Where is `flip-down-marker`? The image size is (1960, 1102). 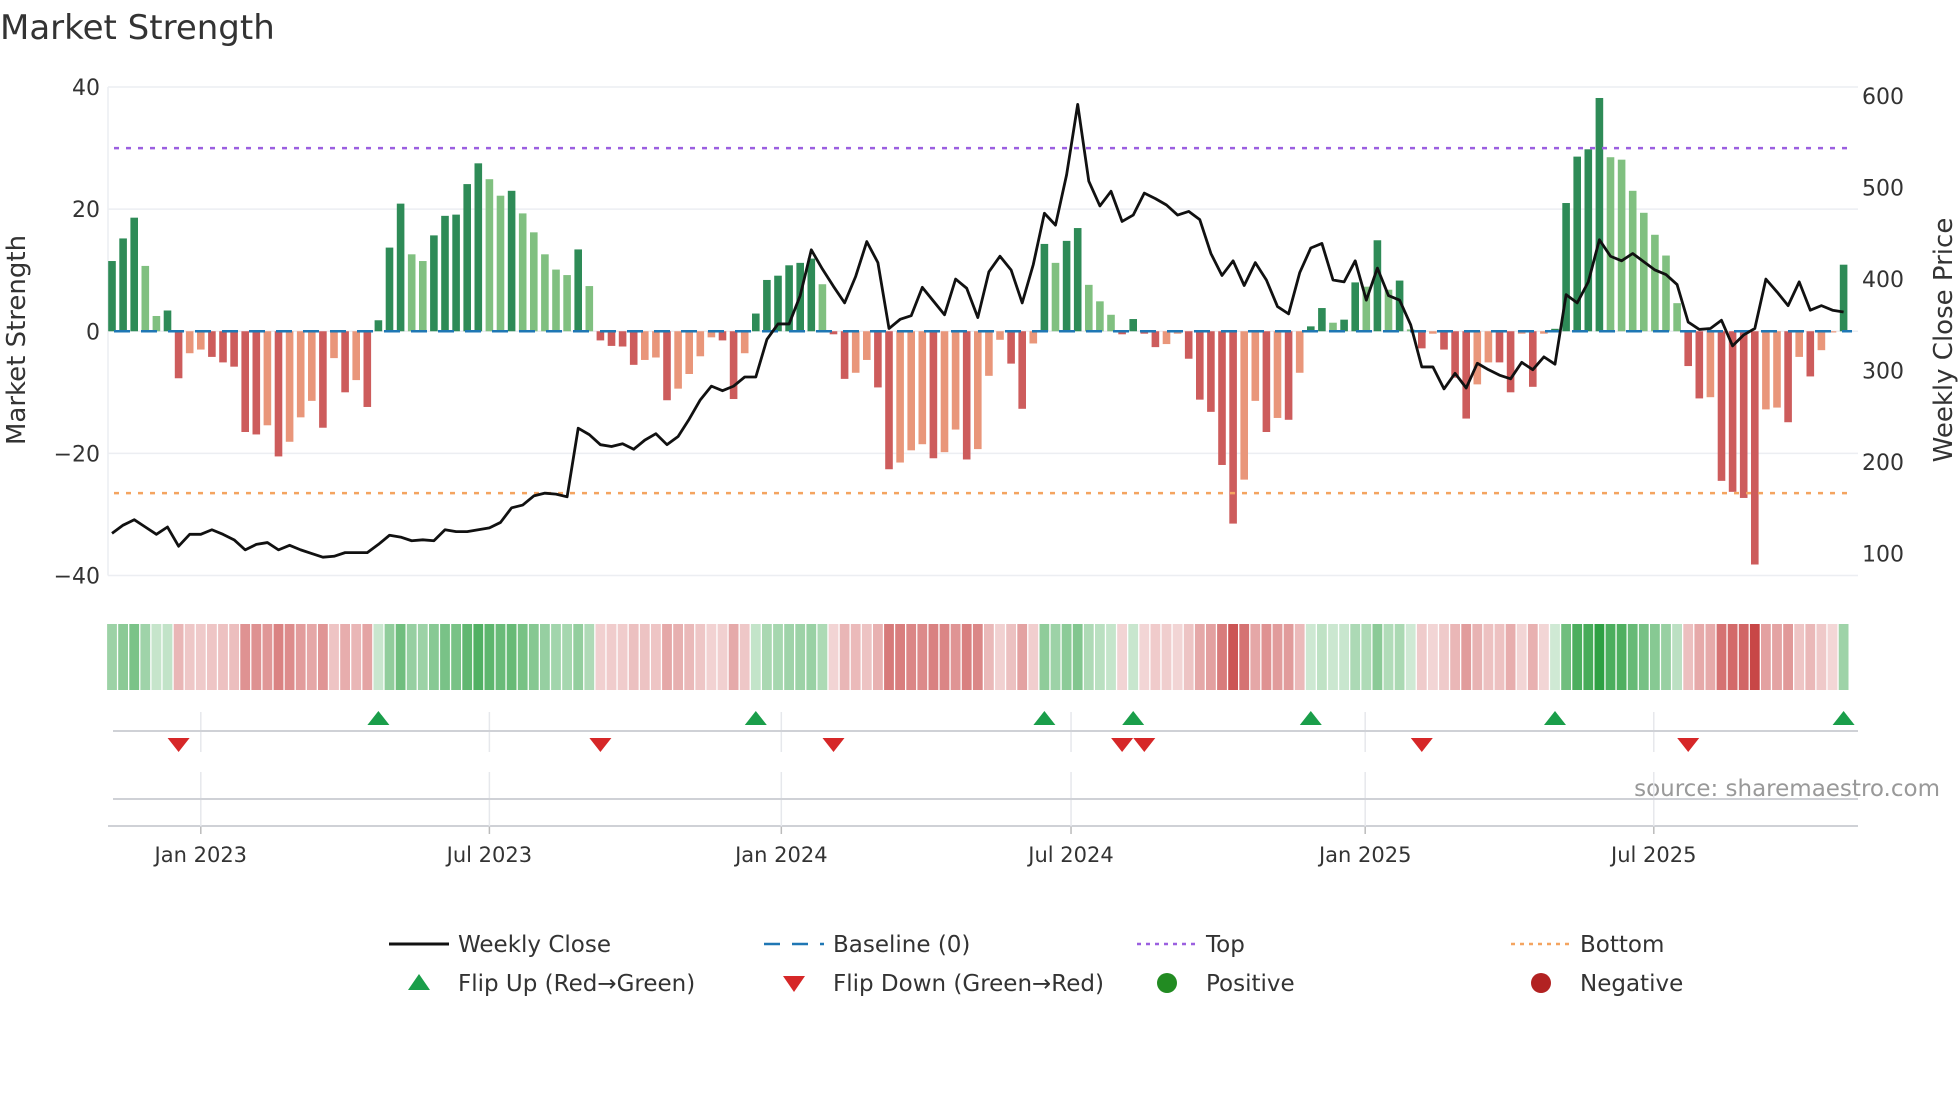 flip-down-marker is located at coordinates (833, 745).